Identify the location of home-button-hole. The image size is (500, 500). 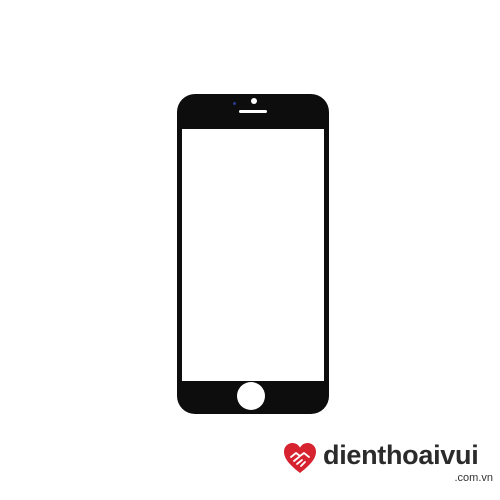
(251, 396).